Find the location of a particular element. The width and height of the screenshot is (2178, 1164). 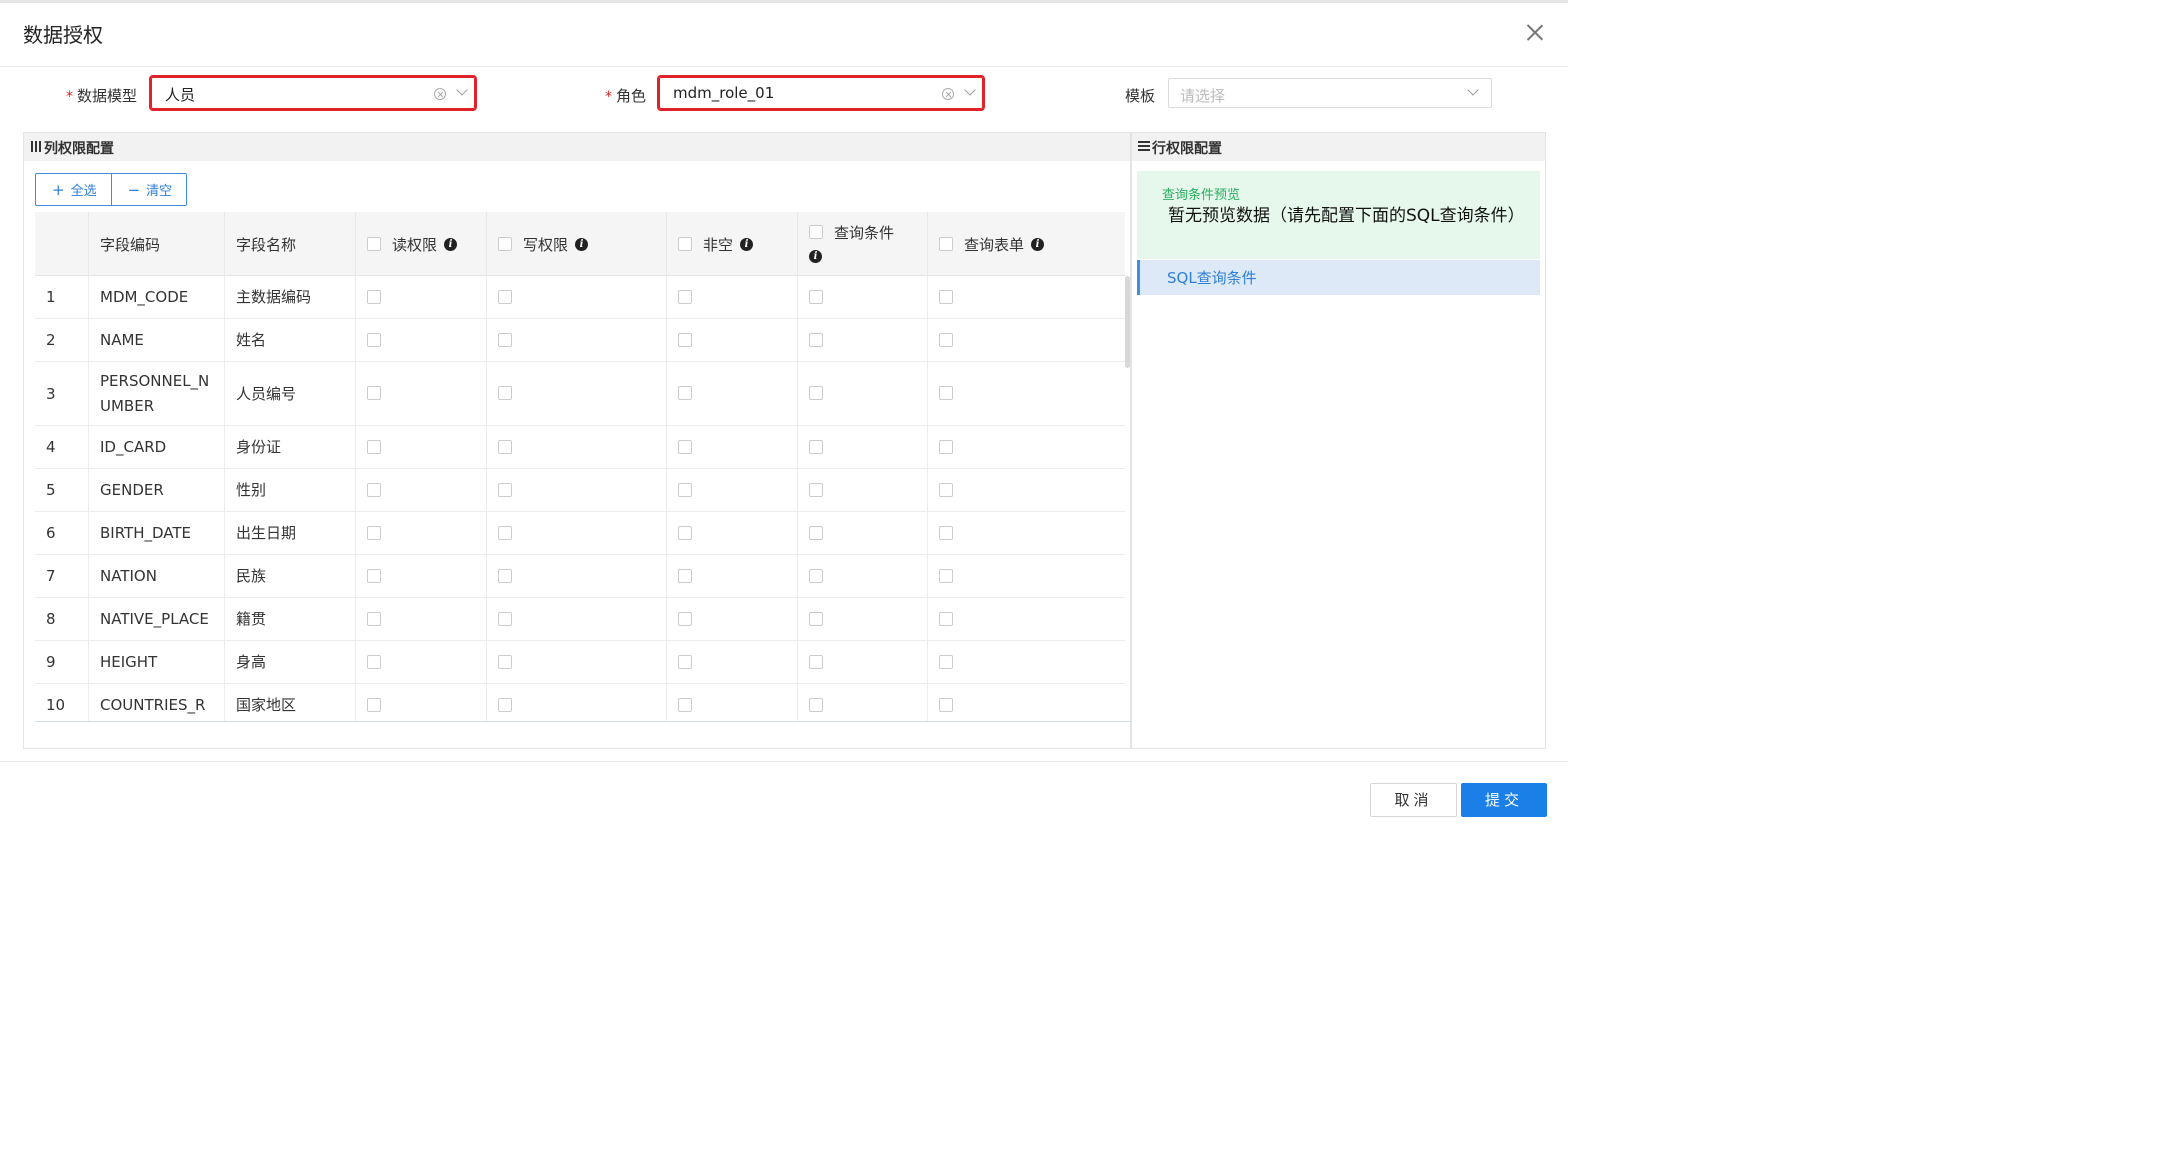

table-cell-name: 性别 is located at coordinates (290, 490).